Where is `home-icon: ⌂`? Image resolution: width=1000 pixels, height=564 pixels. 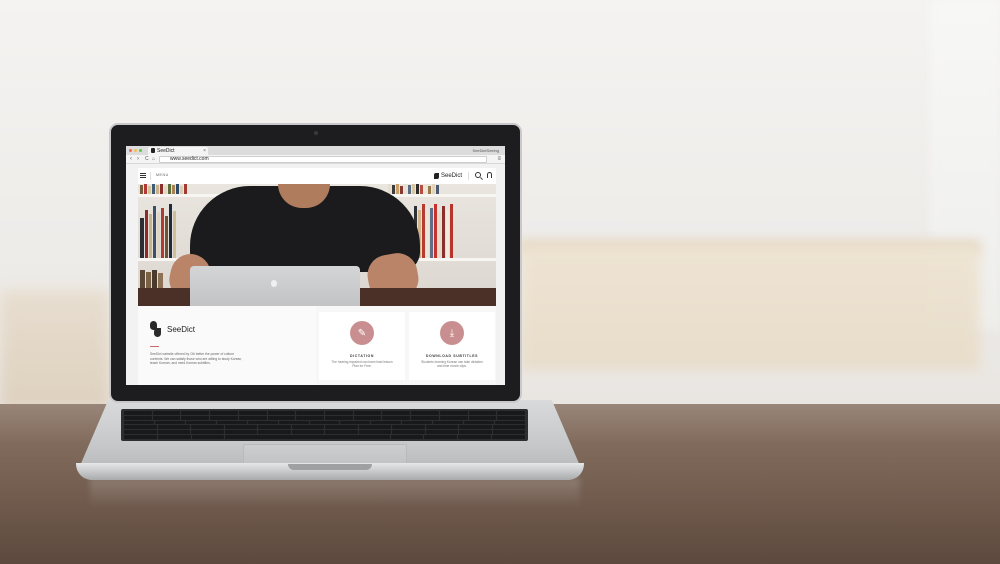 home-icon: ⌂ is located at coordinates (153, 159).